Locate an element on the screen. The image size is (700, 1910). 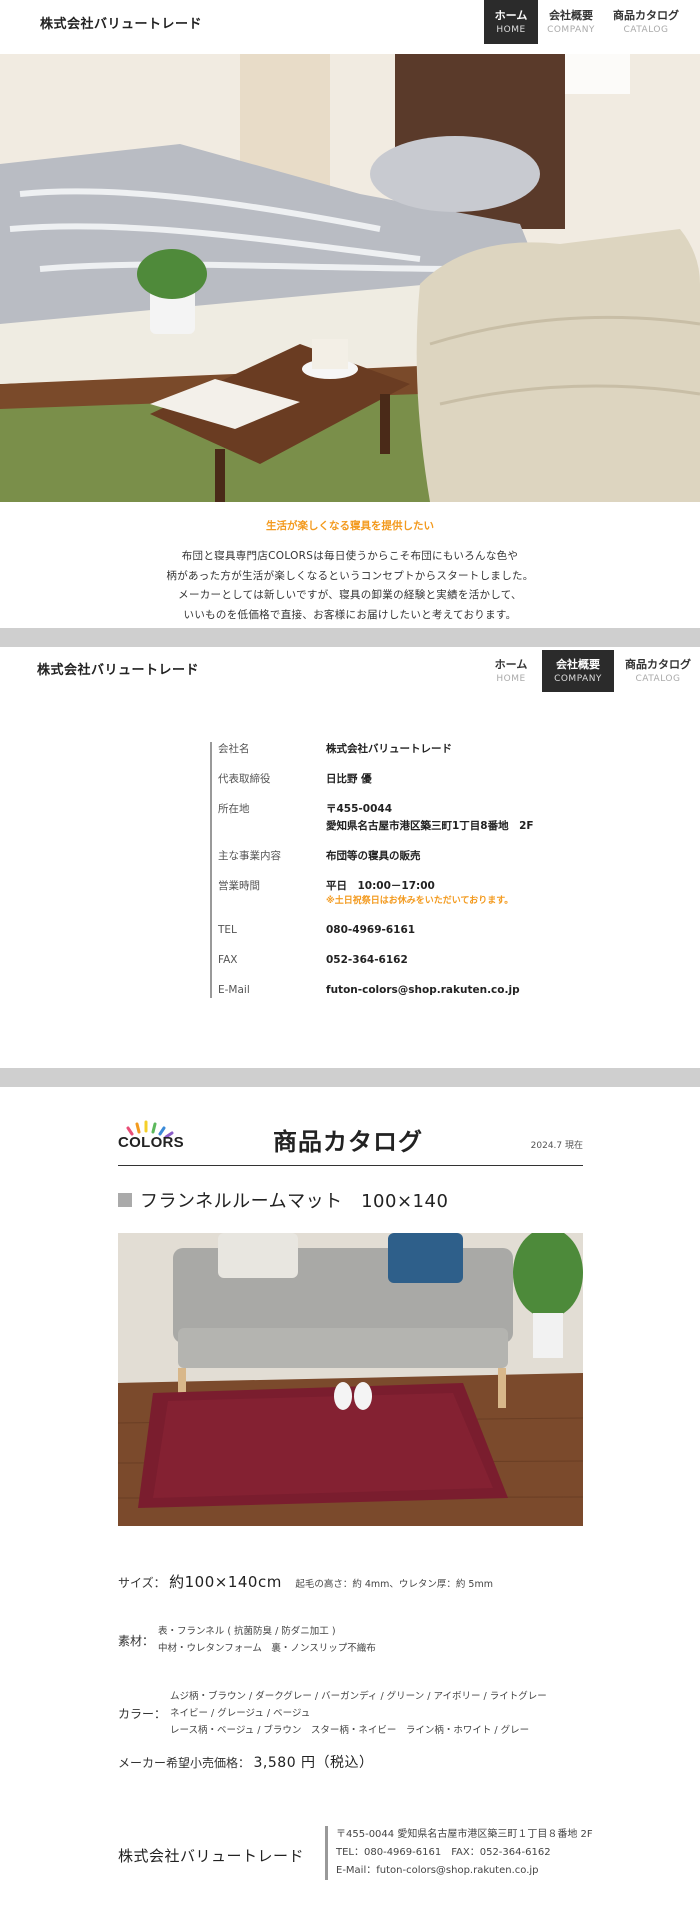
company-row-value-group: 〒455-0044 愛知県名古屋市港区築三町1丁目8番地 2F is located at coordinates (438, 818).